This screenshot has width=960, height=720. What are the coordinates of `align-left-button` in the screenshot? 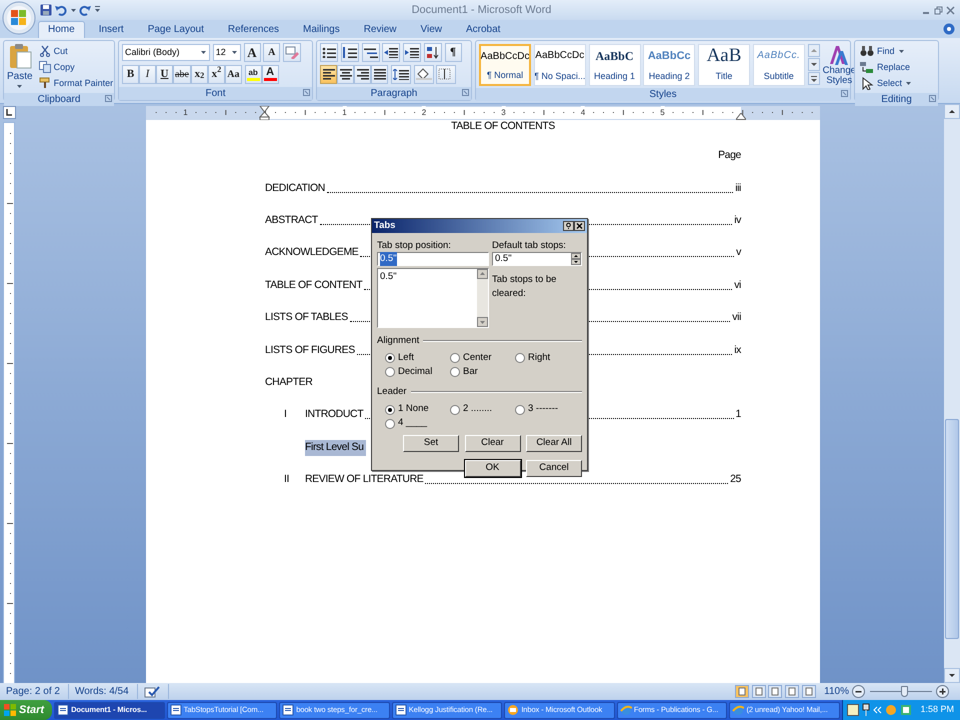 It's located at (328, 74).